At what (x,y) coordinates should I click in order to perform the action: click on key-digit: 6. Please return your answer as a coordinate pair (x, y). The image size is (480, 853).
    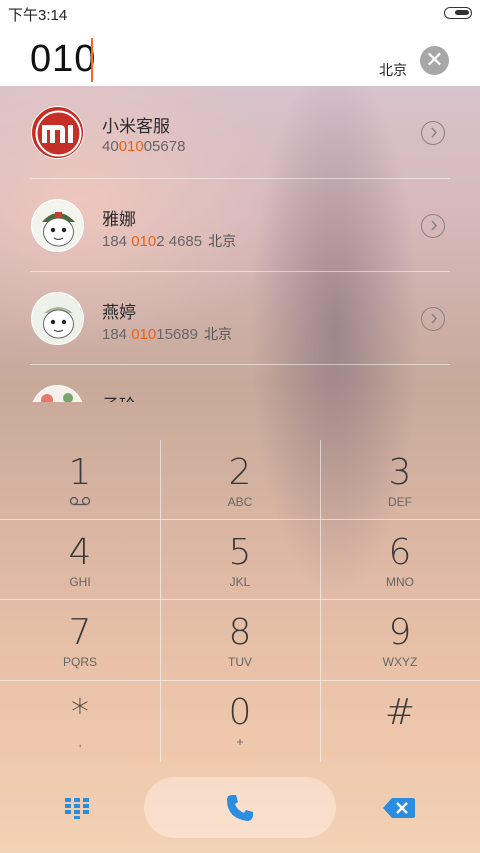
    Looking at the image, I should click on (400, 552).